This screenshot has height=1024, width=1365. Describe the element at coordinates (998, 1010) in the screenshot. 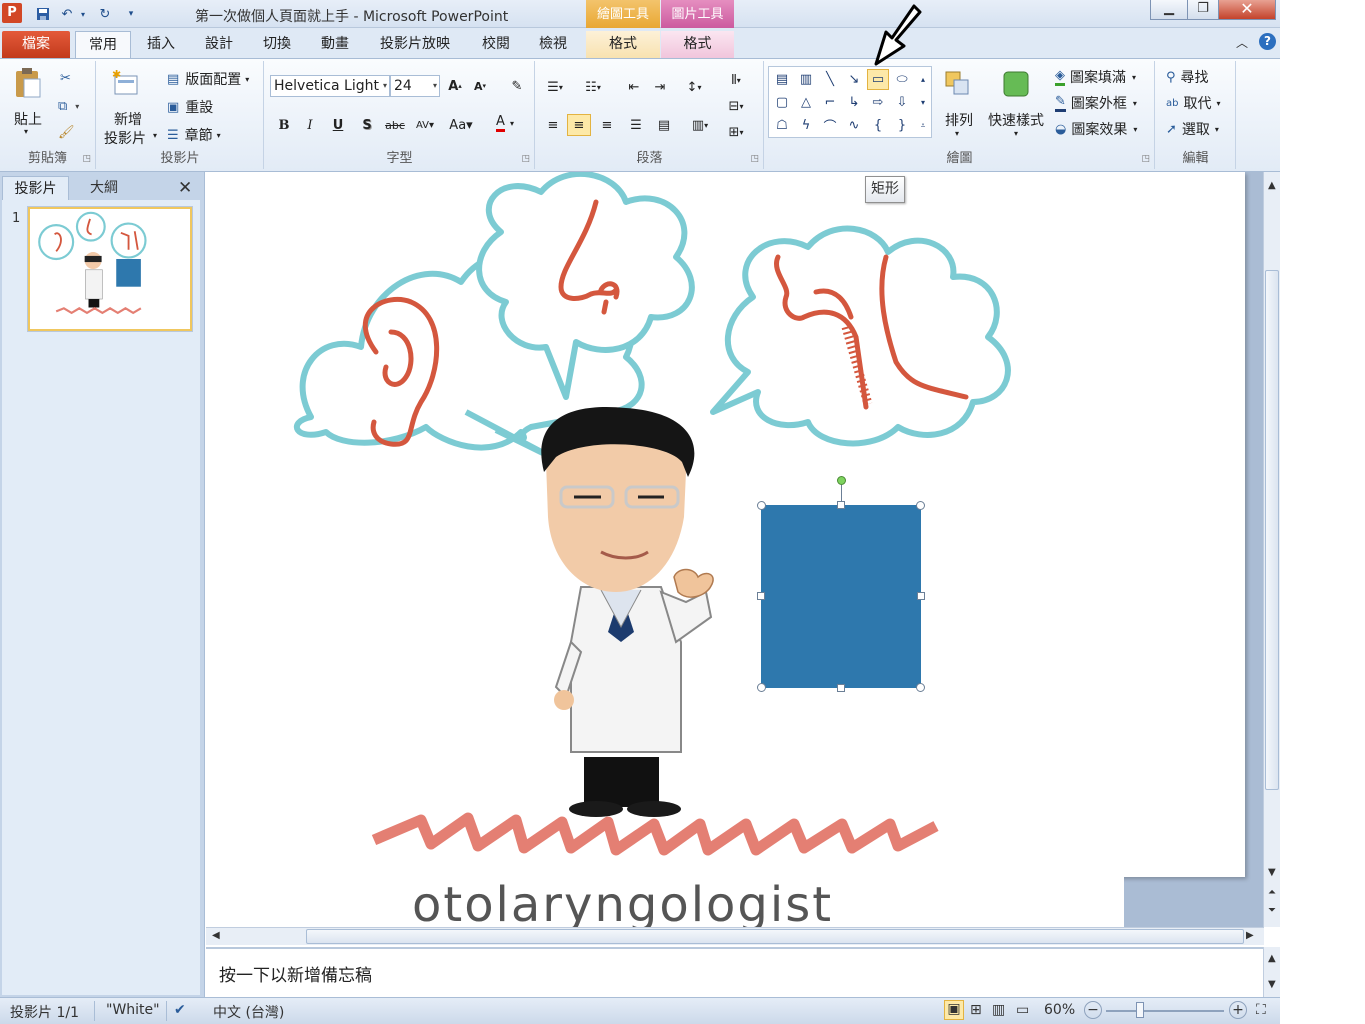

I see `reading-view-icon: ▥` at that location.